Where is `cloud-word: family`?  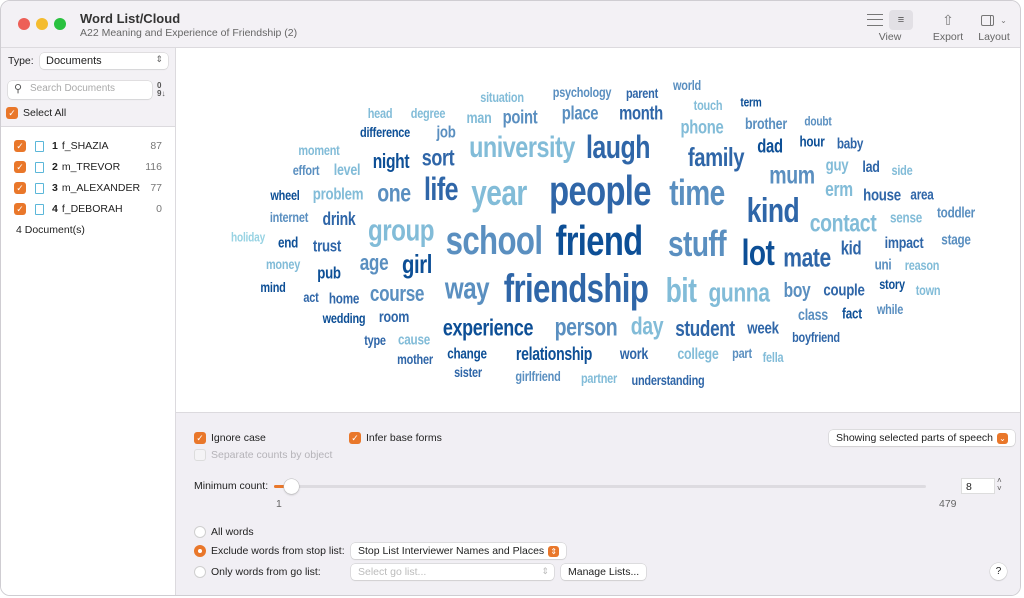
cloud-word: family is located at coordinates (716, 157).